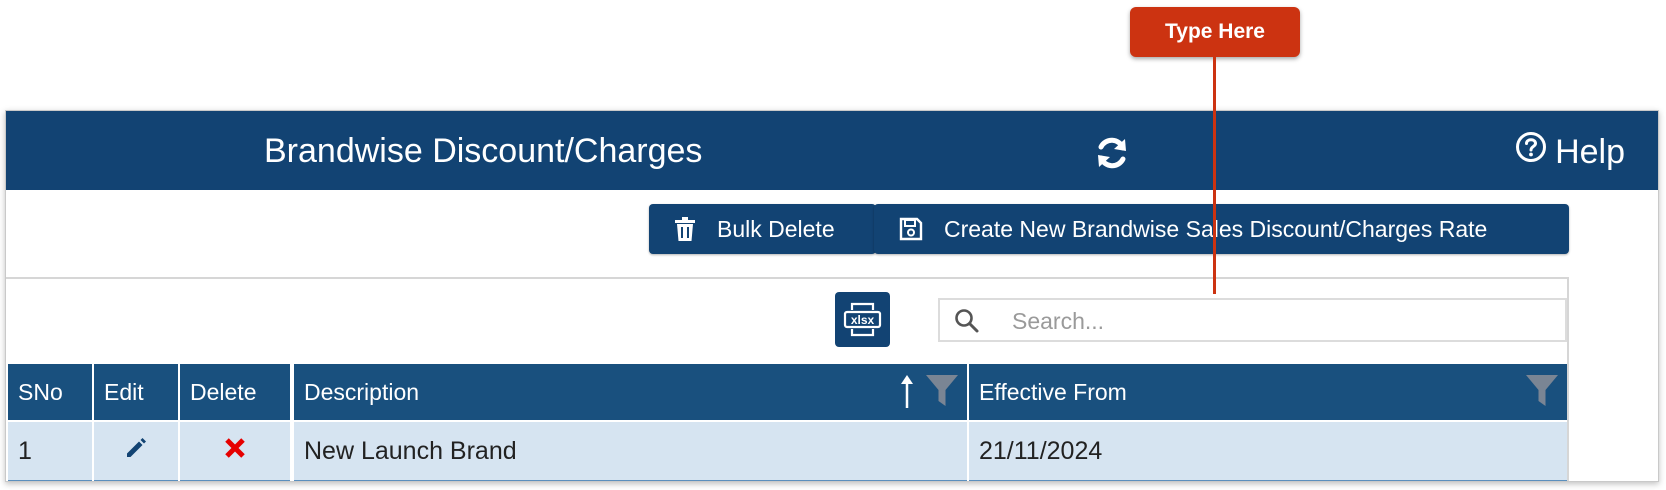  What do you see at coordinates (1268, 392) in the screenshot?
I see `column-header-effective-from: Effective From` at bounding box center [1268, 392].